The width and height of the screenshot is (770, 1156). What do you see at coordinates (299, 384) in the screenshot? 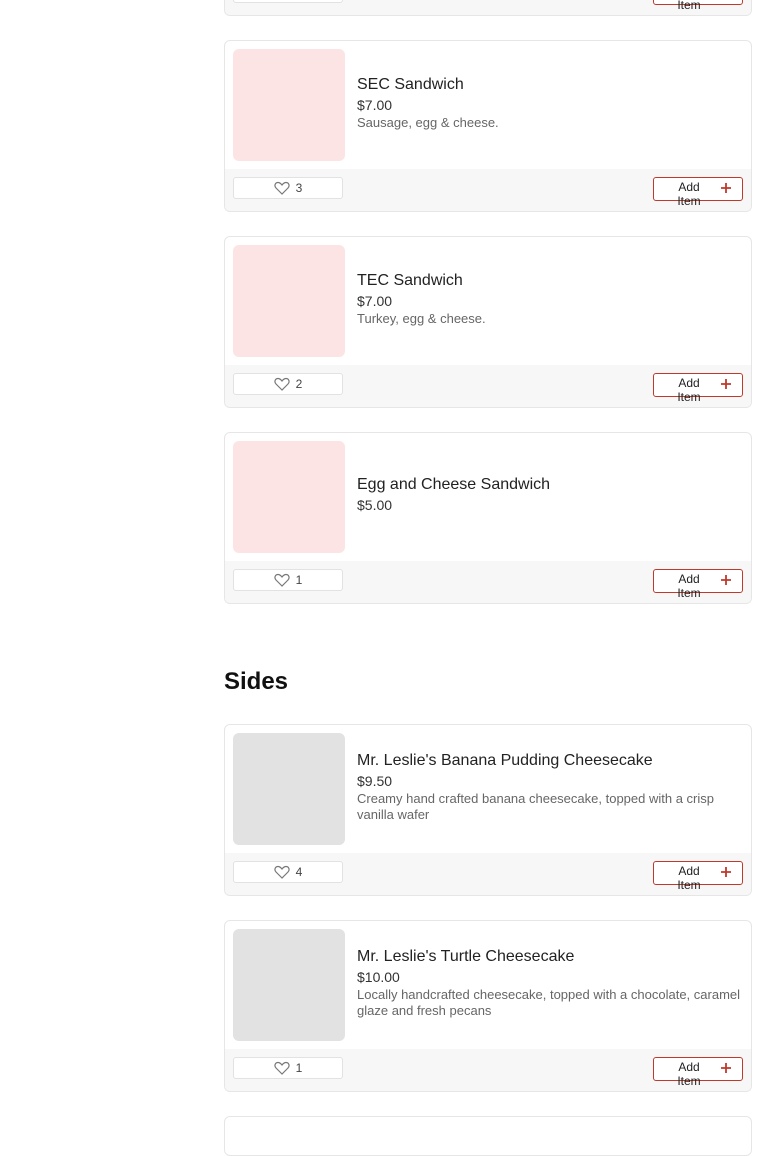
I see `like-count: 2` at bounding box center [299, 384].